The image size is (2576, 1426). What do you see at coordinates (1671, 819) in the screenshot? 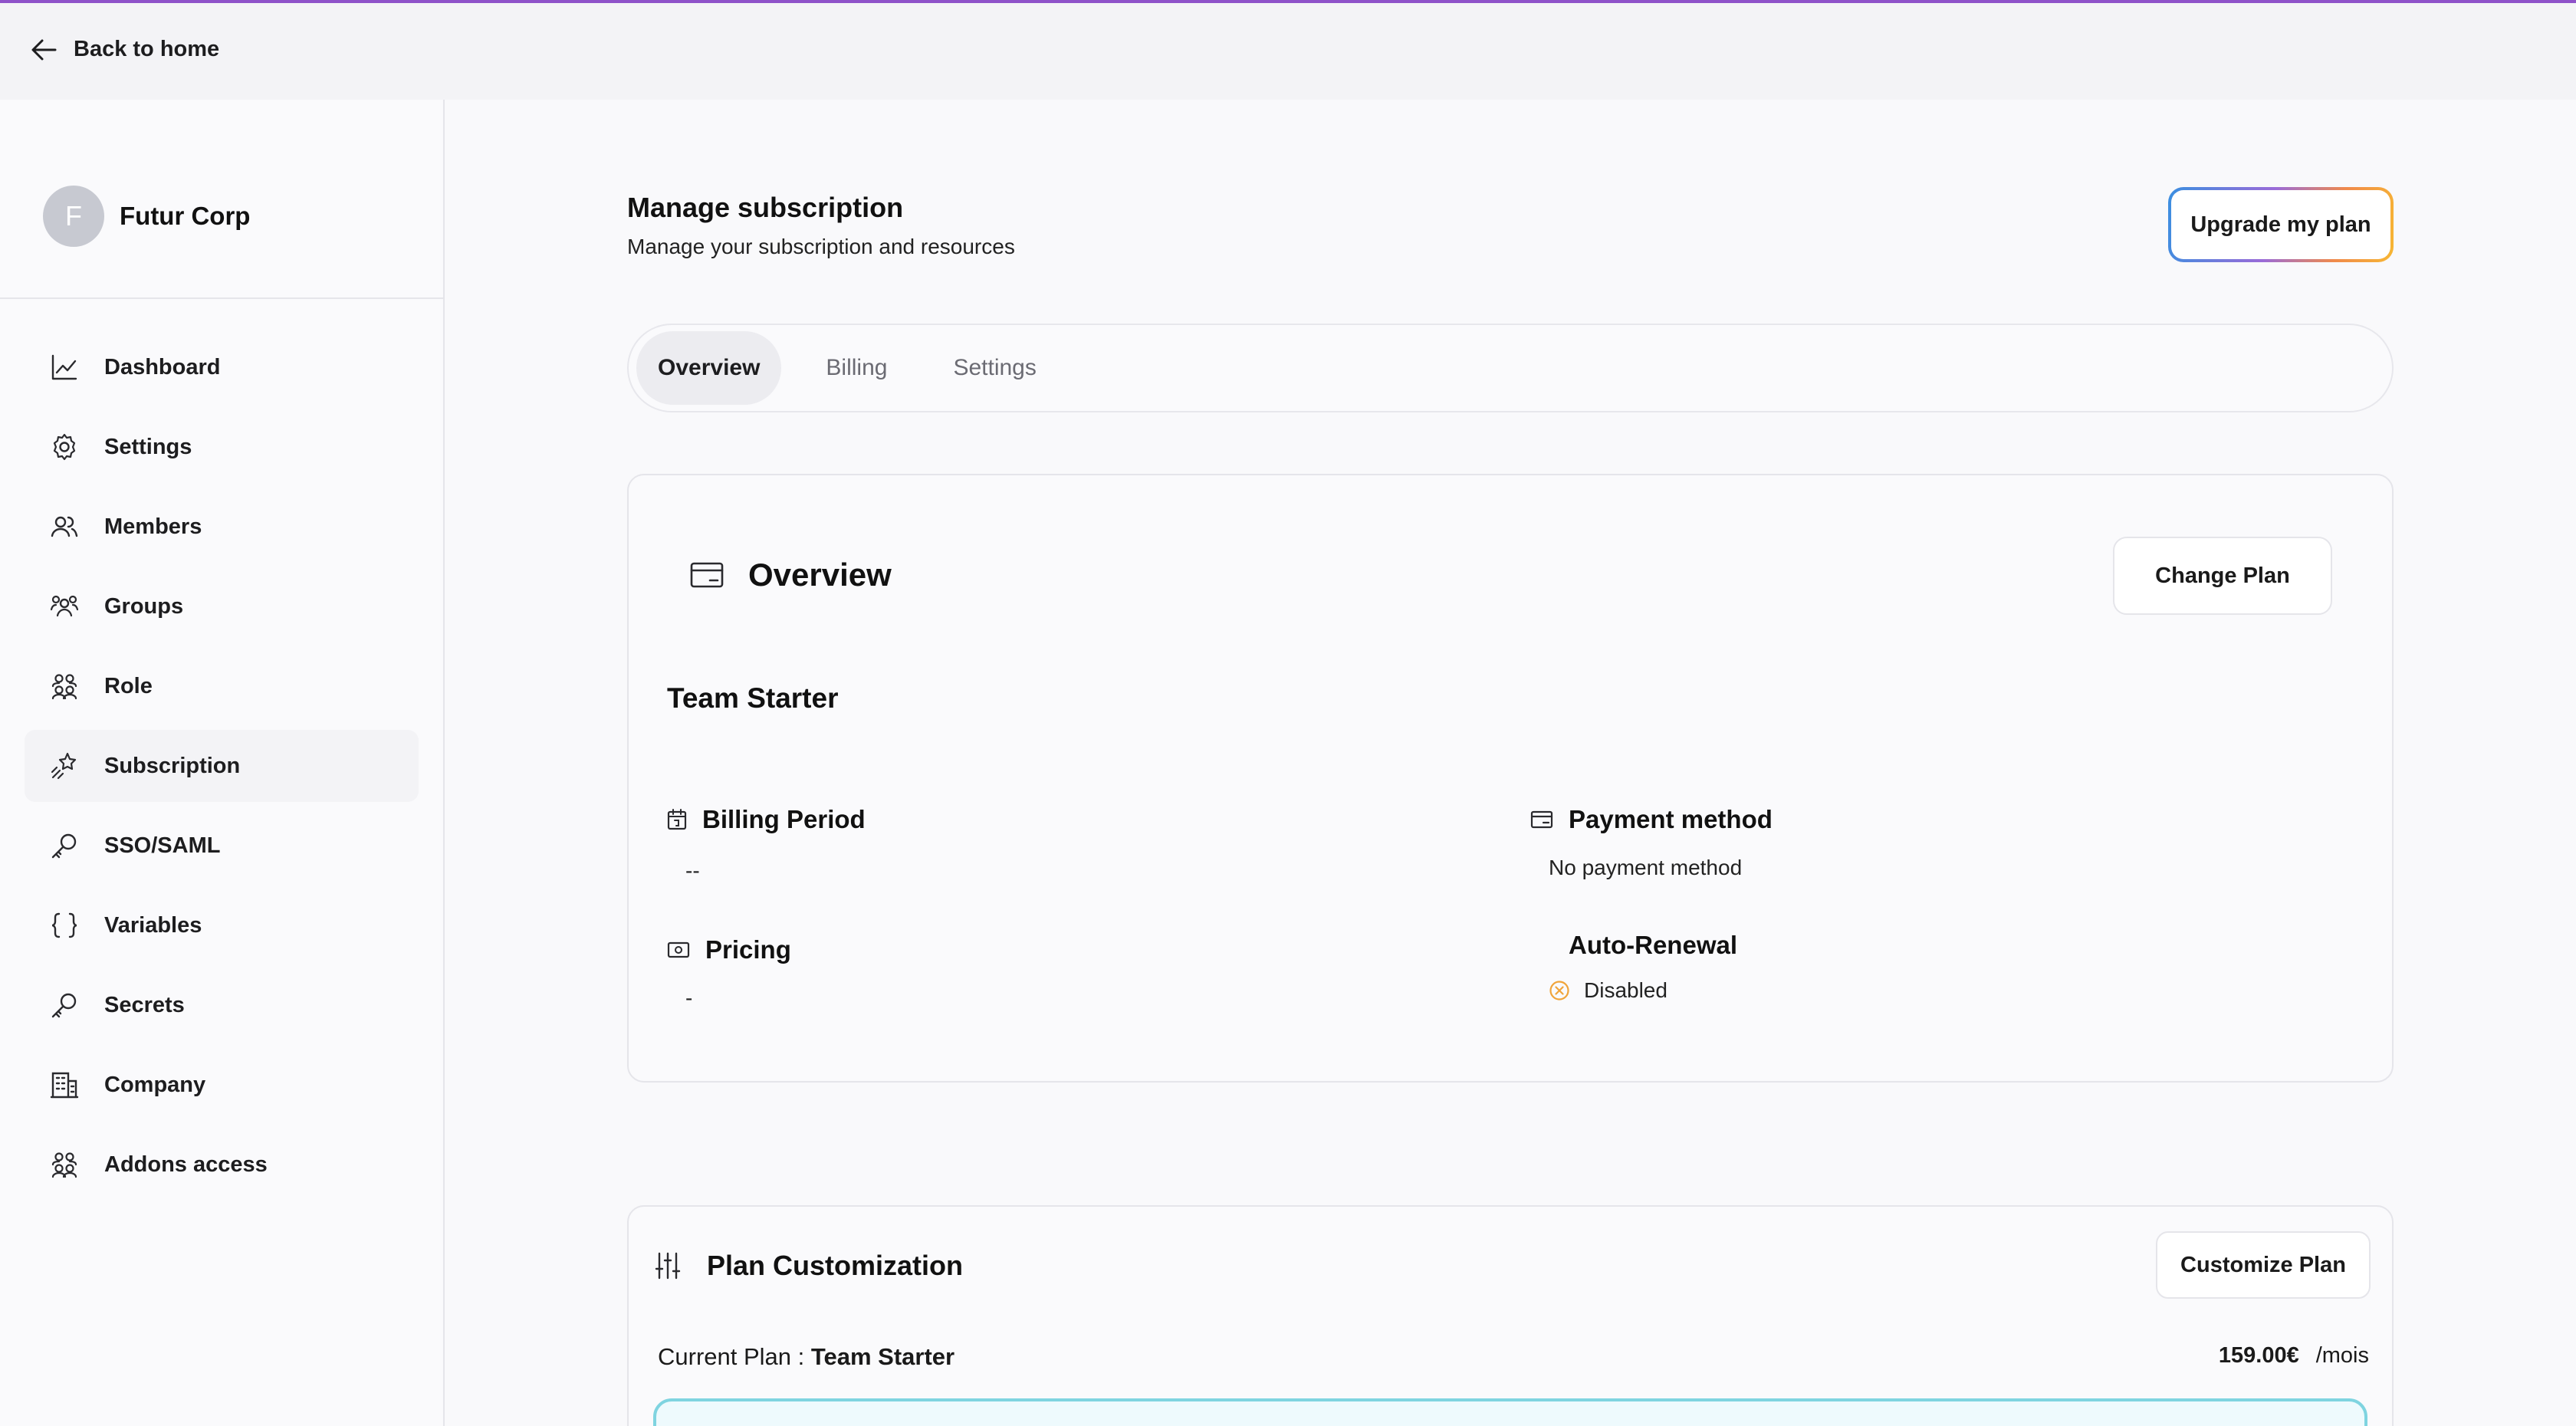
I see `payment-method-label: Payment method` at bounding box center [1671, 819].